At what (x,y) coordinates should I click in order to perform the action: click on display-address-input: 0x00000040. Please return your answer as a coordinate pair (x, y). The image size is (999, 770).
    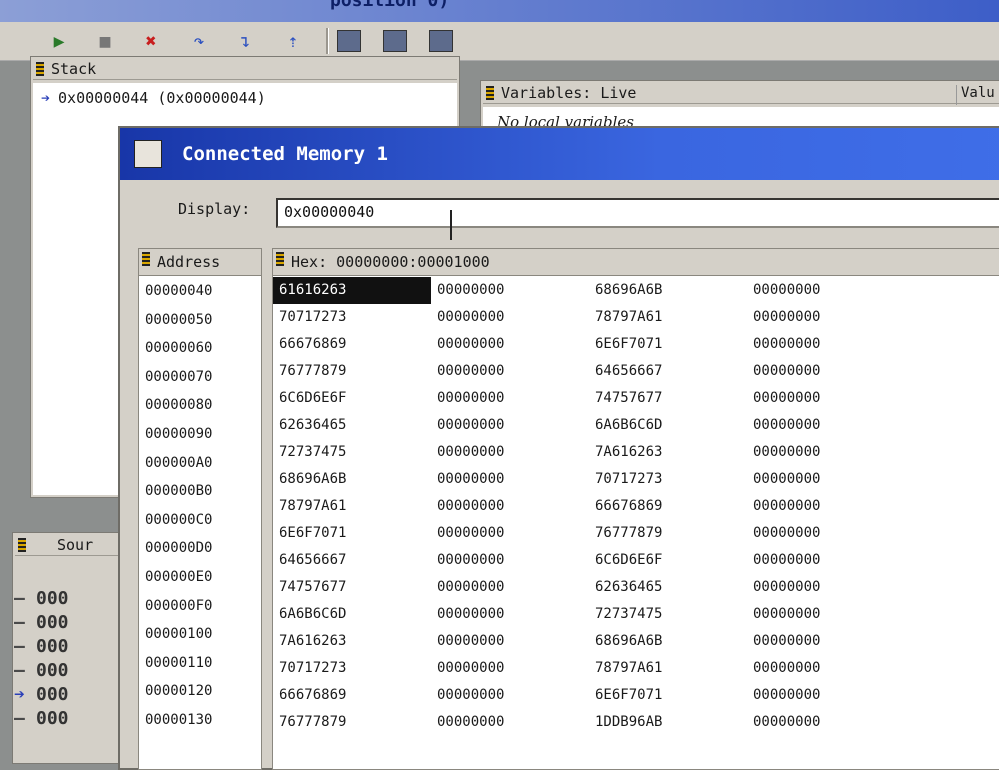
    Looking at the image, I should click on (637, 213).